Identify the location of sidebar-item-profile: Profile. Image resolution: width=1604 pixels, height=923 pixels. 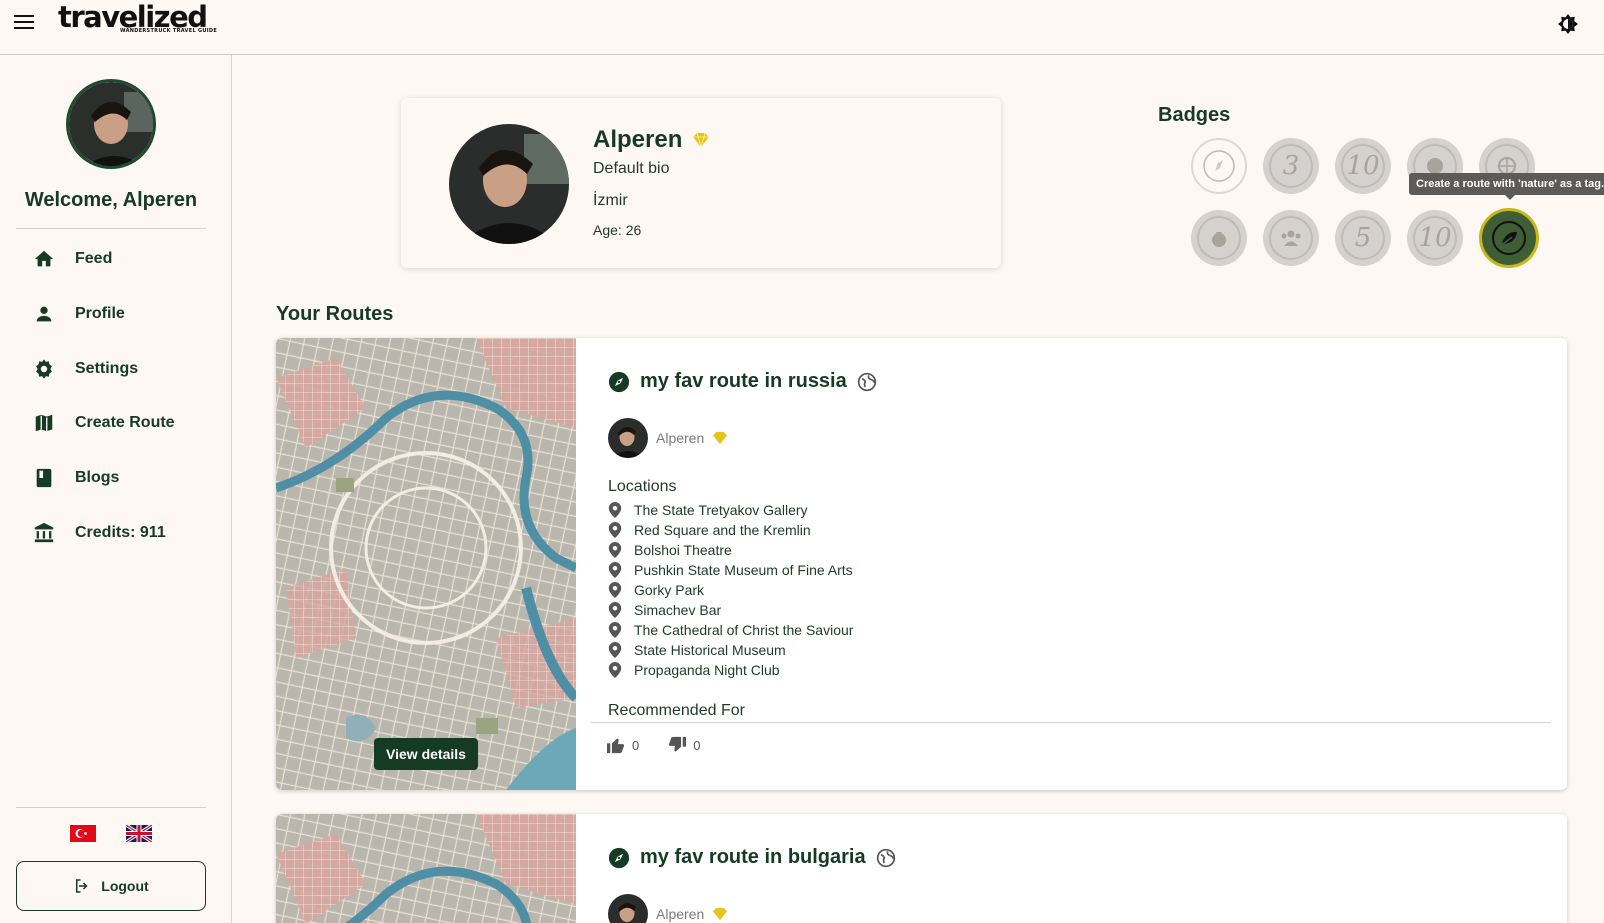
(111, 314).